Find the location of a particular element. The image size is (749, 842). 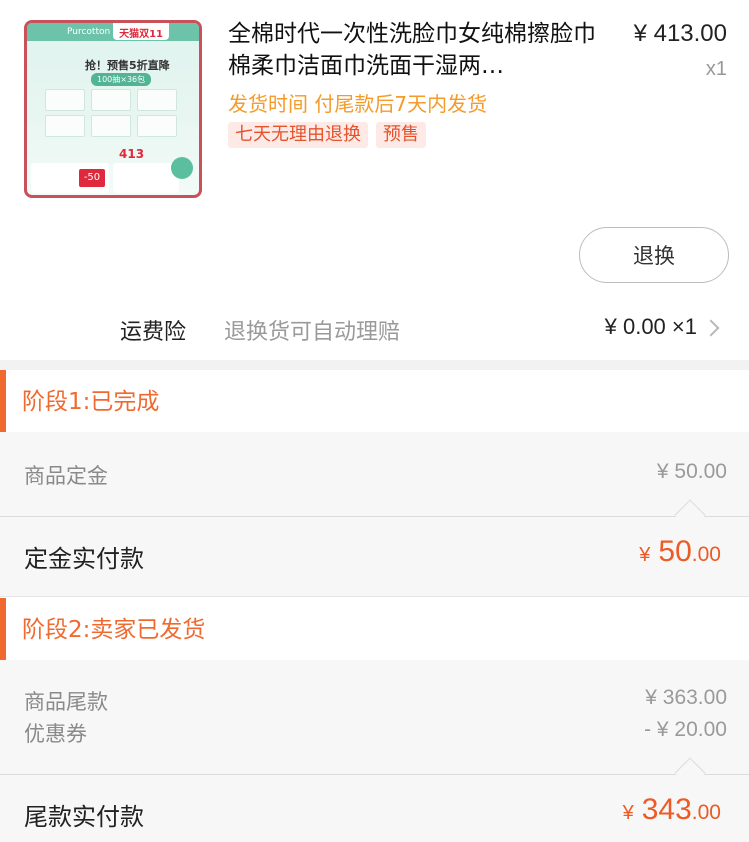

shipping-insurance-row: 运费险 退换货可自动理赔 ¥ 0.00 ×1 is located at coordinates (374, 330).